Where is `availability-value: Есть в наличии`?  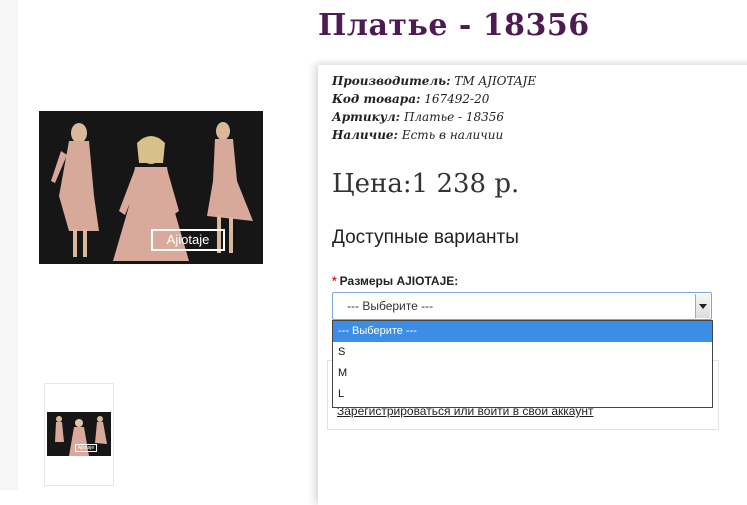 availability-value: Есть в наличии is located at coordinates (452, 135).